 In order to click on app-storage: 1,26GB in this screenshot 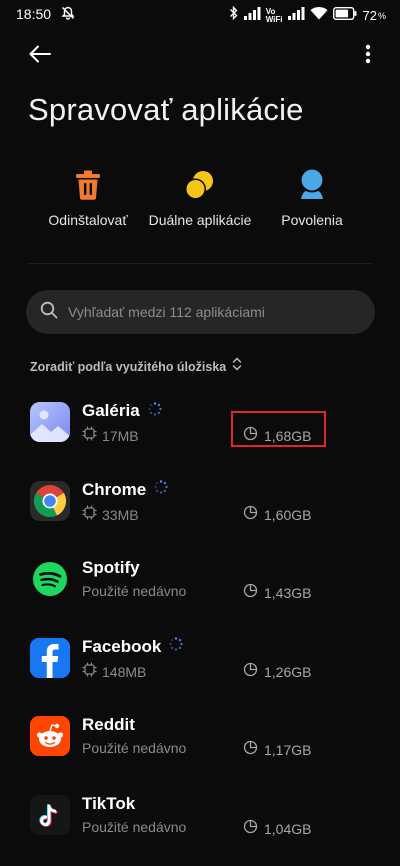, I will do `click(277, 672)`.